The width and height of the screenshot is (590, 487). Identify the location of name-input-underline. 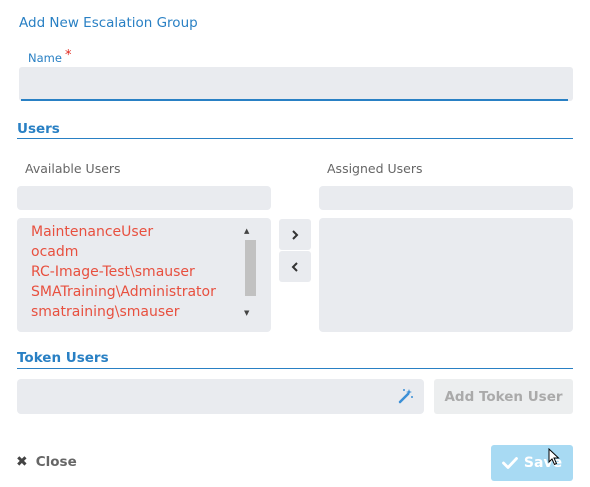
(294, 100).